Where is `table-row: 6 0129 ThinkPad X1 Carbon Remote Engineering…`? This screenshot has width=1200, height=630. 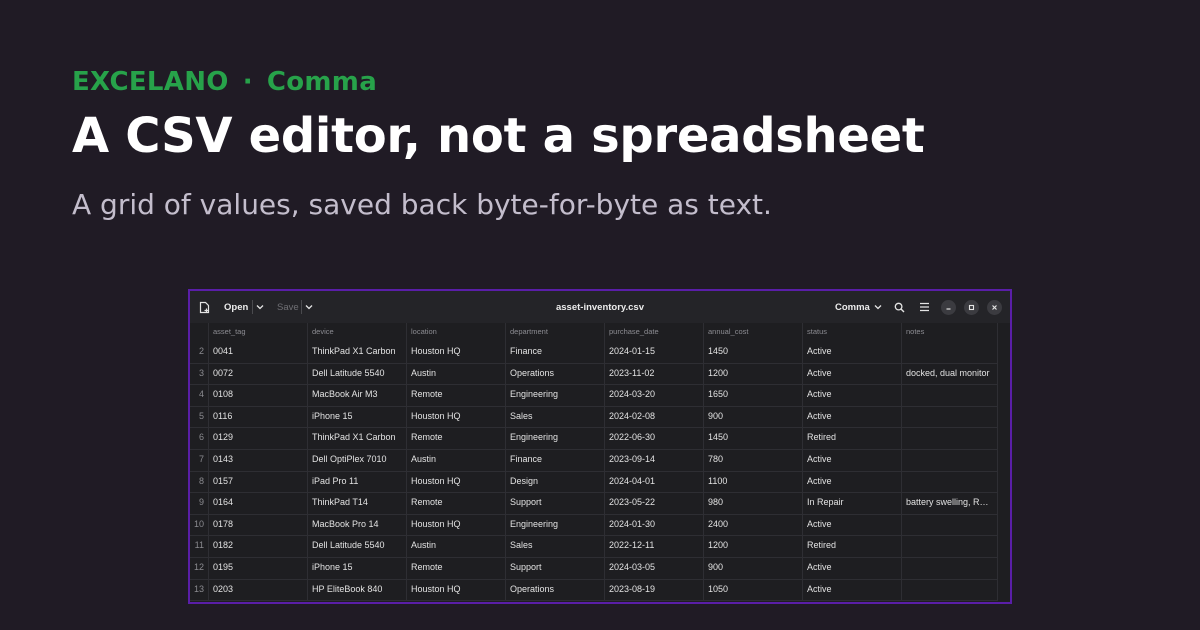 table-row: 6 0129 ThinkPad X1 Carbon Remote Engineering… is located at coordinates (594, 438).